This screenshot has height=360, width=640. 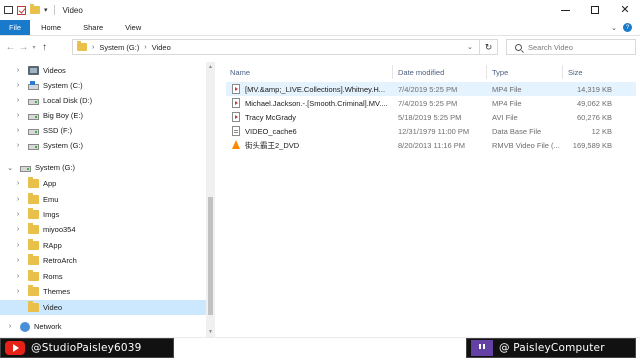 What do you see at coordinates (133, 27) in the screenshot?
I see `tab-view: View` at bounding box center [133, 27].